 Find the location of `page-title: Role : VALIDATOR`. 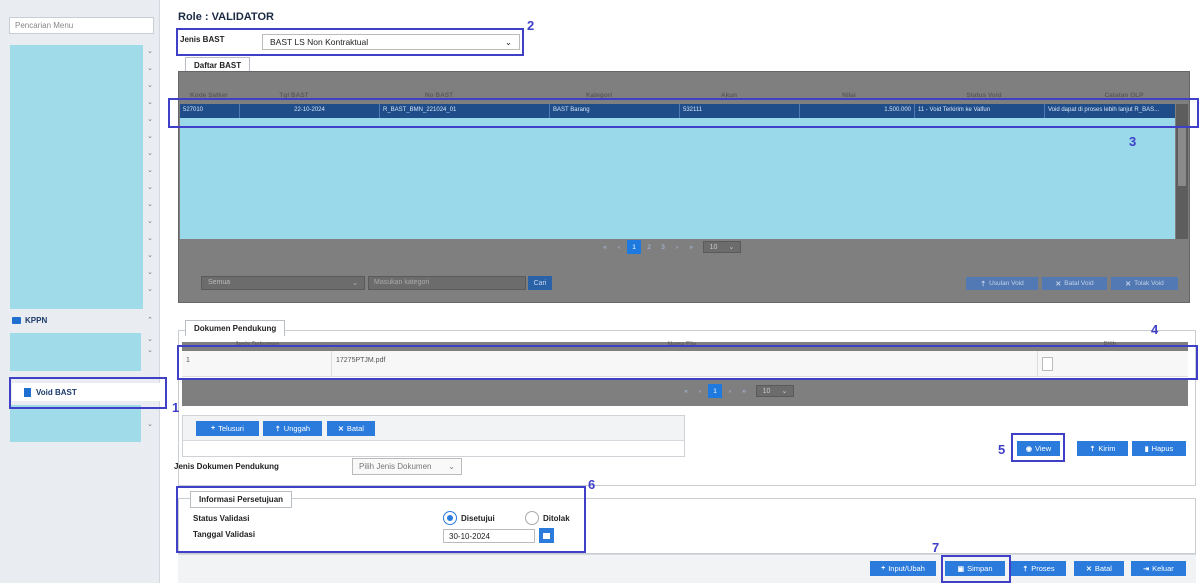

page-title: Role : VALIDATOR is located at coordinates (226, 17).